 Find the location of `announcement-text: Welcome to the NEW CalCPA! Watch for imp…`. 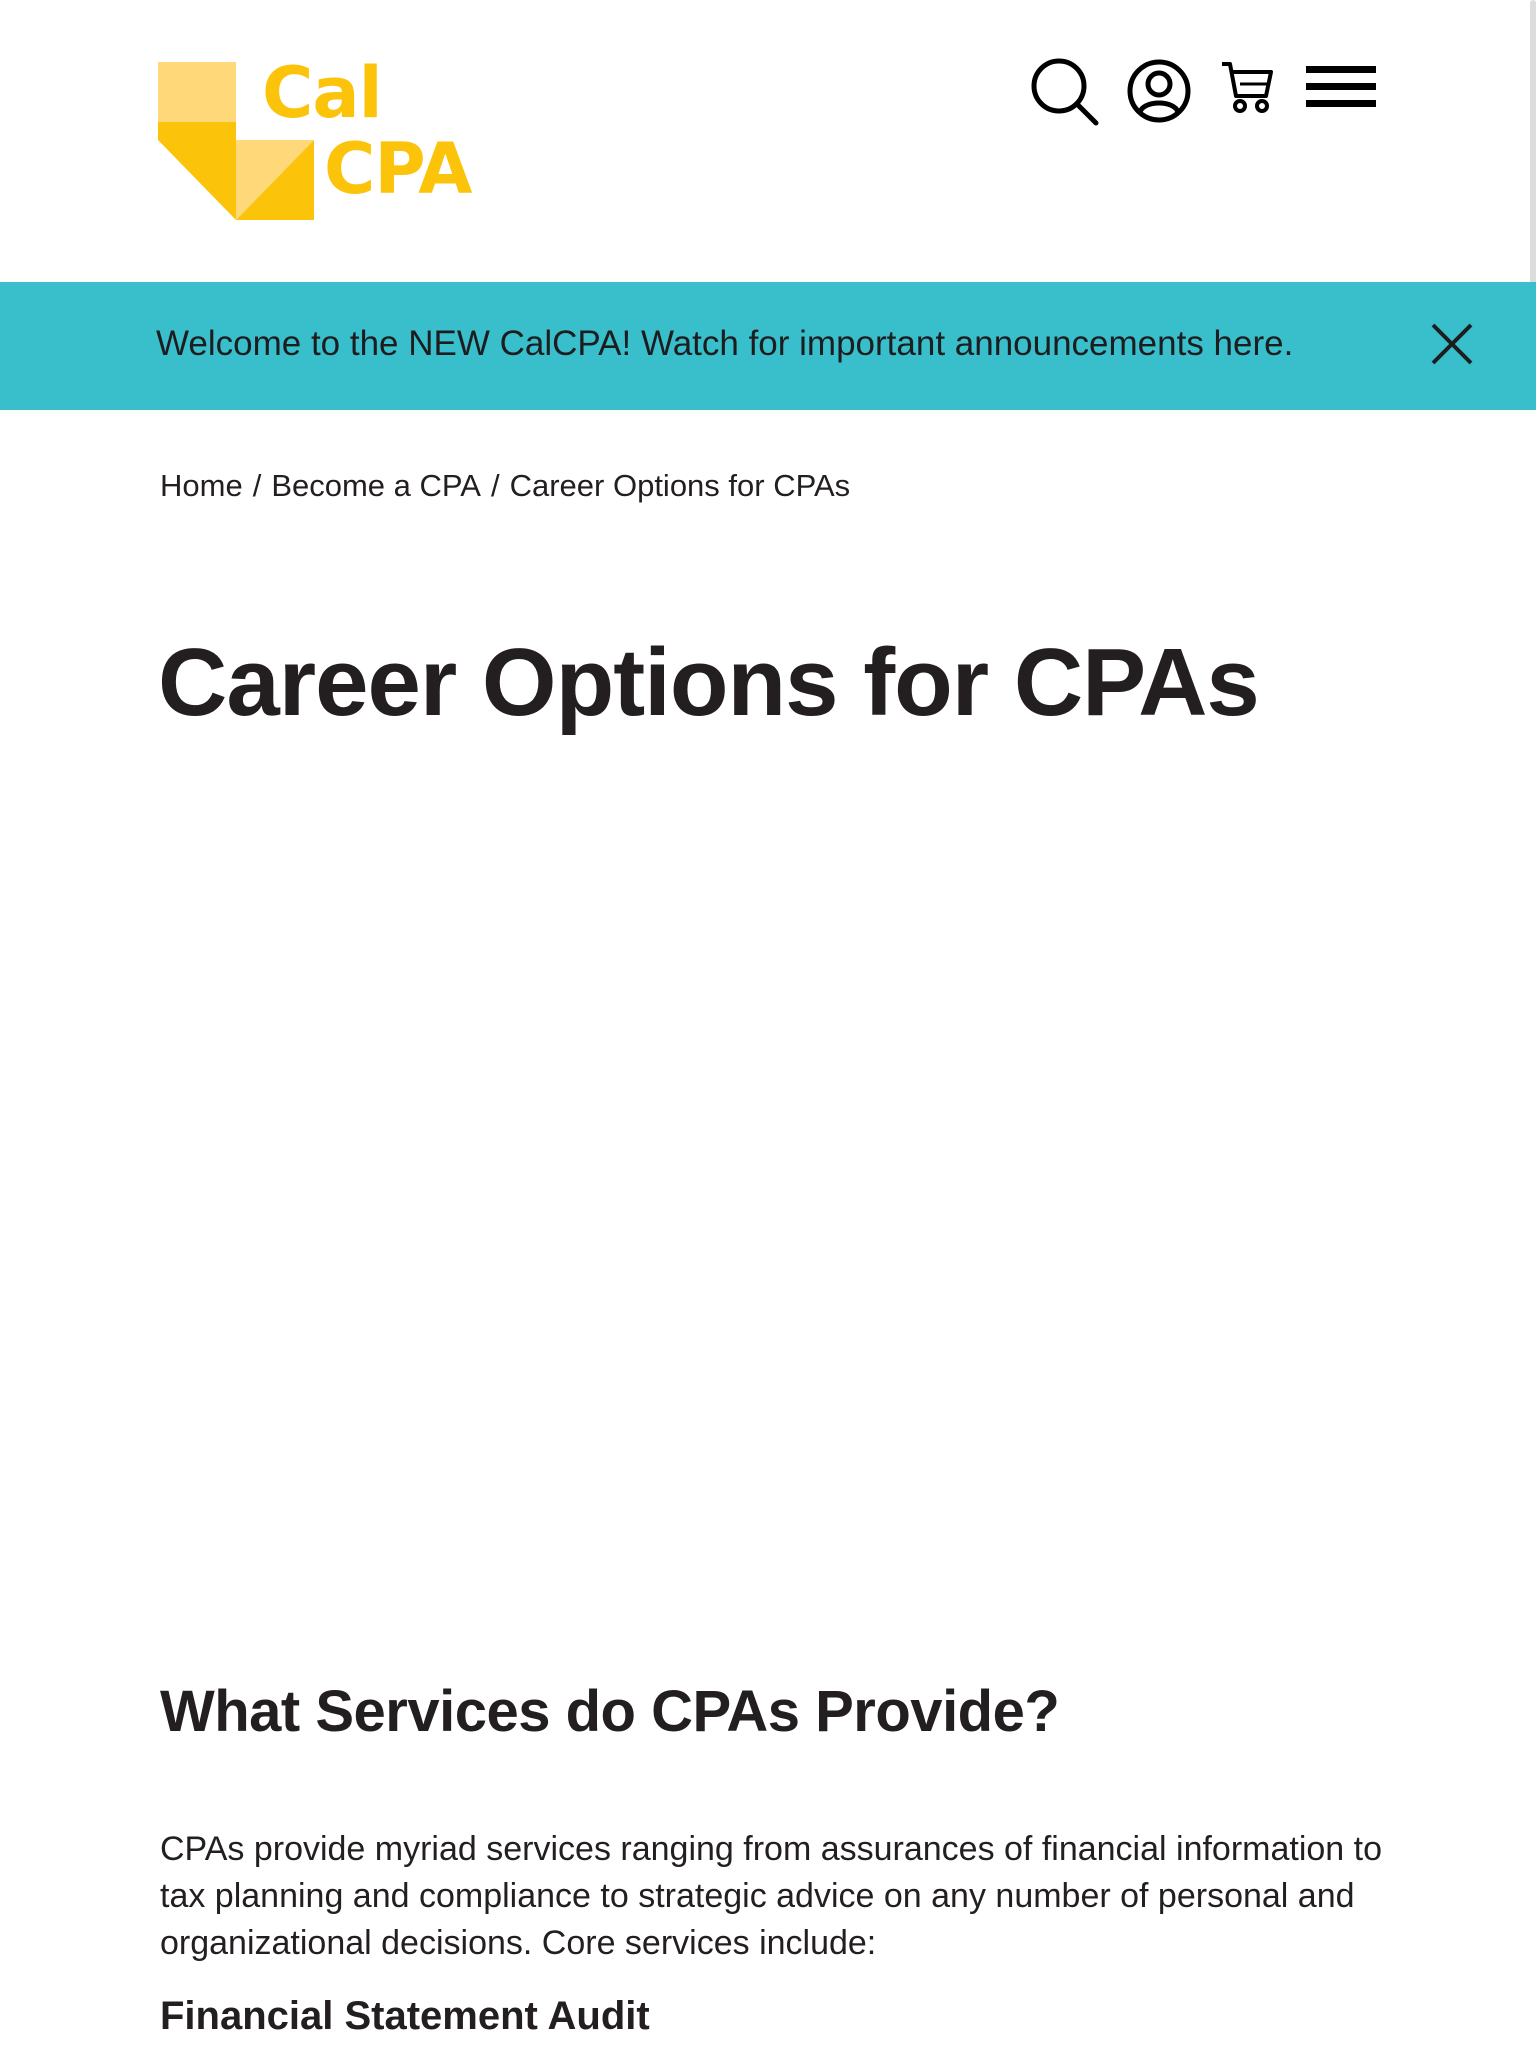

announcement-text: Welcome to the NEW CalCPA! Watch for imp… is located at coordinates (725, 343).